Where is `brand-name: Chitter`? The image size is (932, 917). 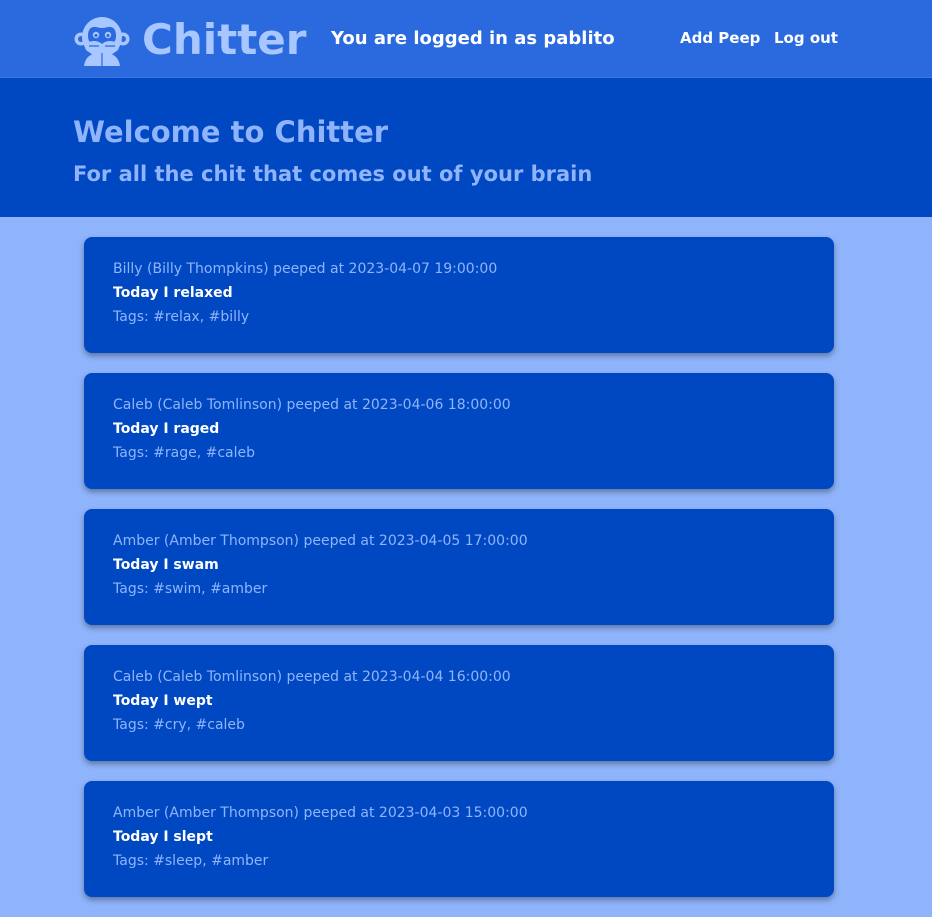 brand-name: Chitter is located at coordinates (224, 39).